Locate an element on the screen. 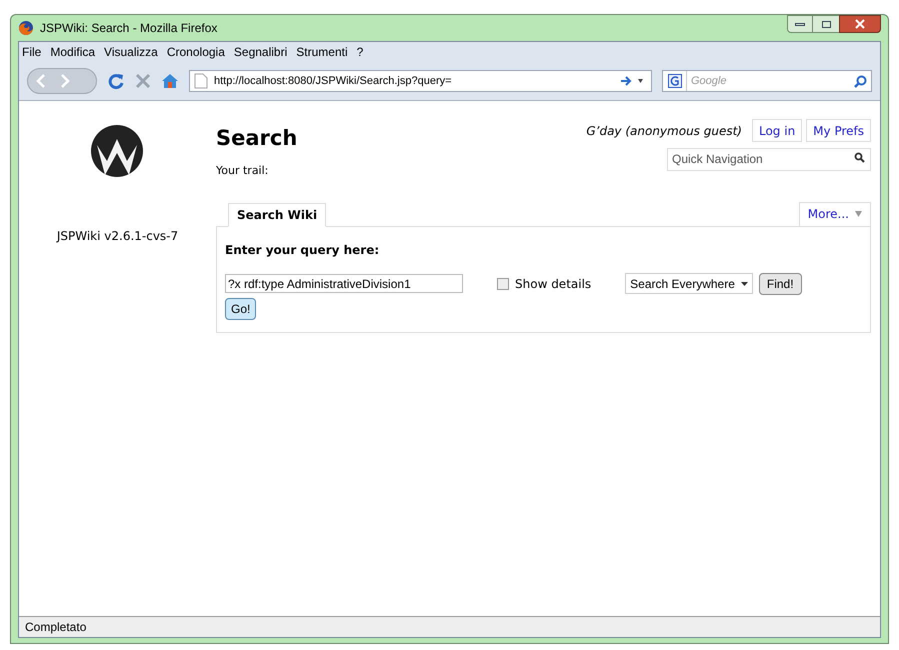 Image resolution: width=899 pixels, height=650 pixels. user-link: Log in is located at coordinates (777, 130).